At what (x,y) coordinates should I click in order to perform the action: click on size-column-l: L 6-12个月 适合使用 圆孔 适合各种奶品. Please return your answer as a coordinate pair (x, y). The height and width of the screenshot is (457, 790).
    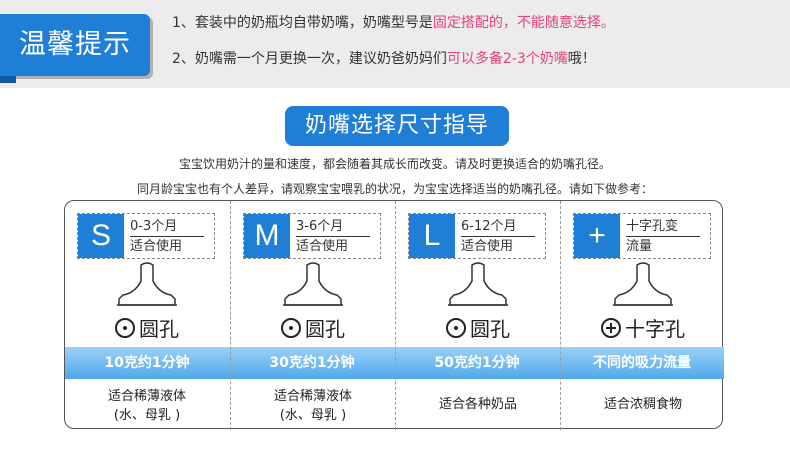
    Looking at the image, I should click on (477, 315).